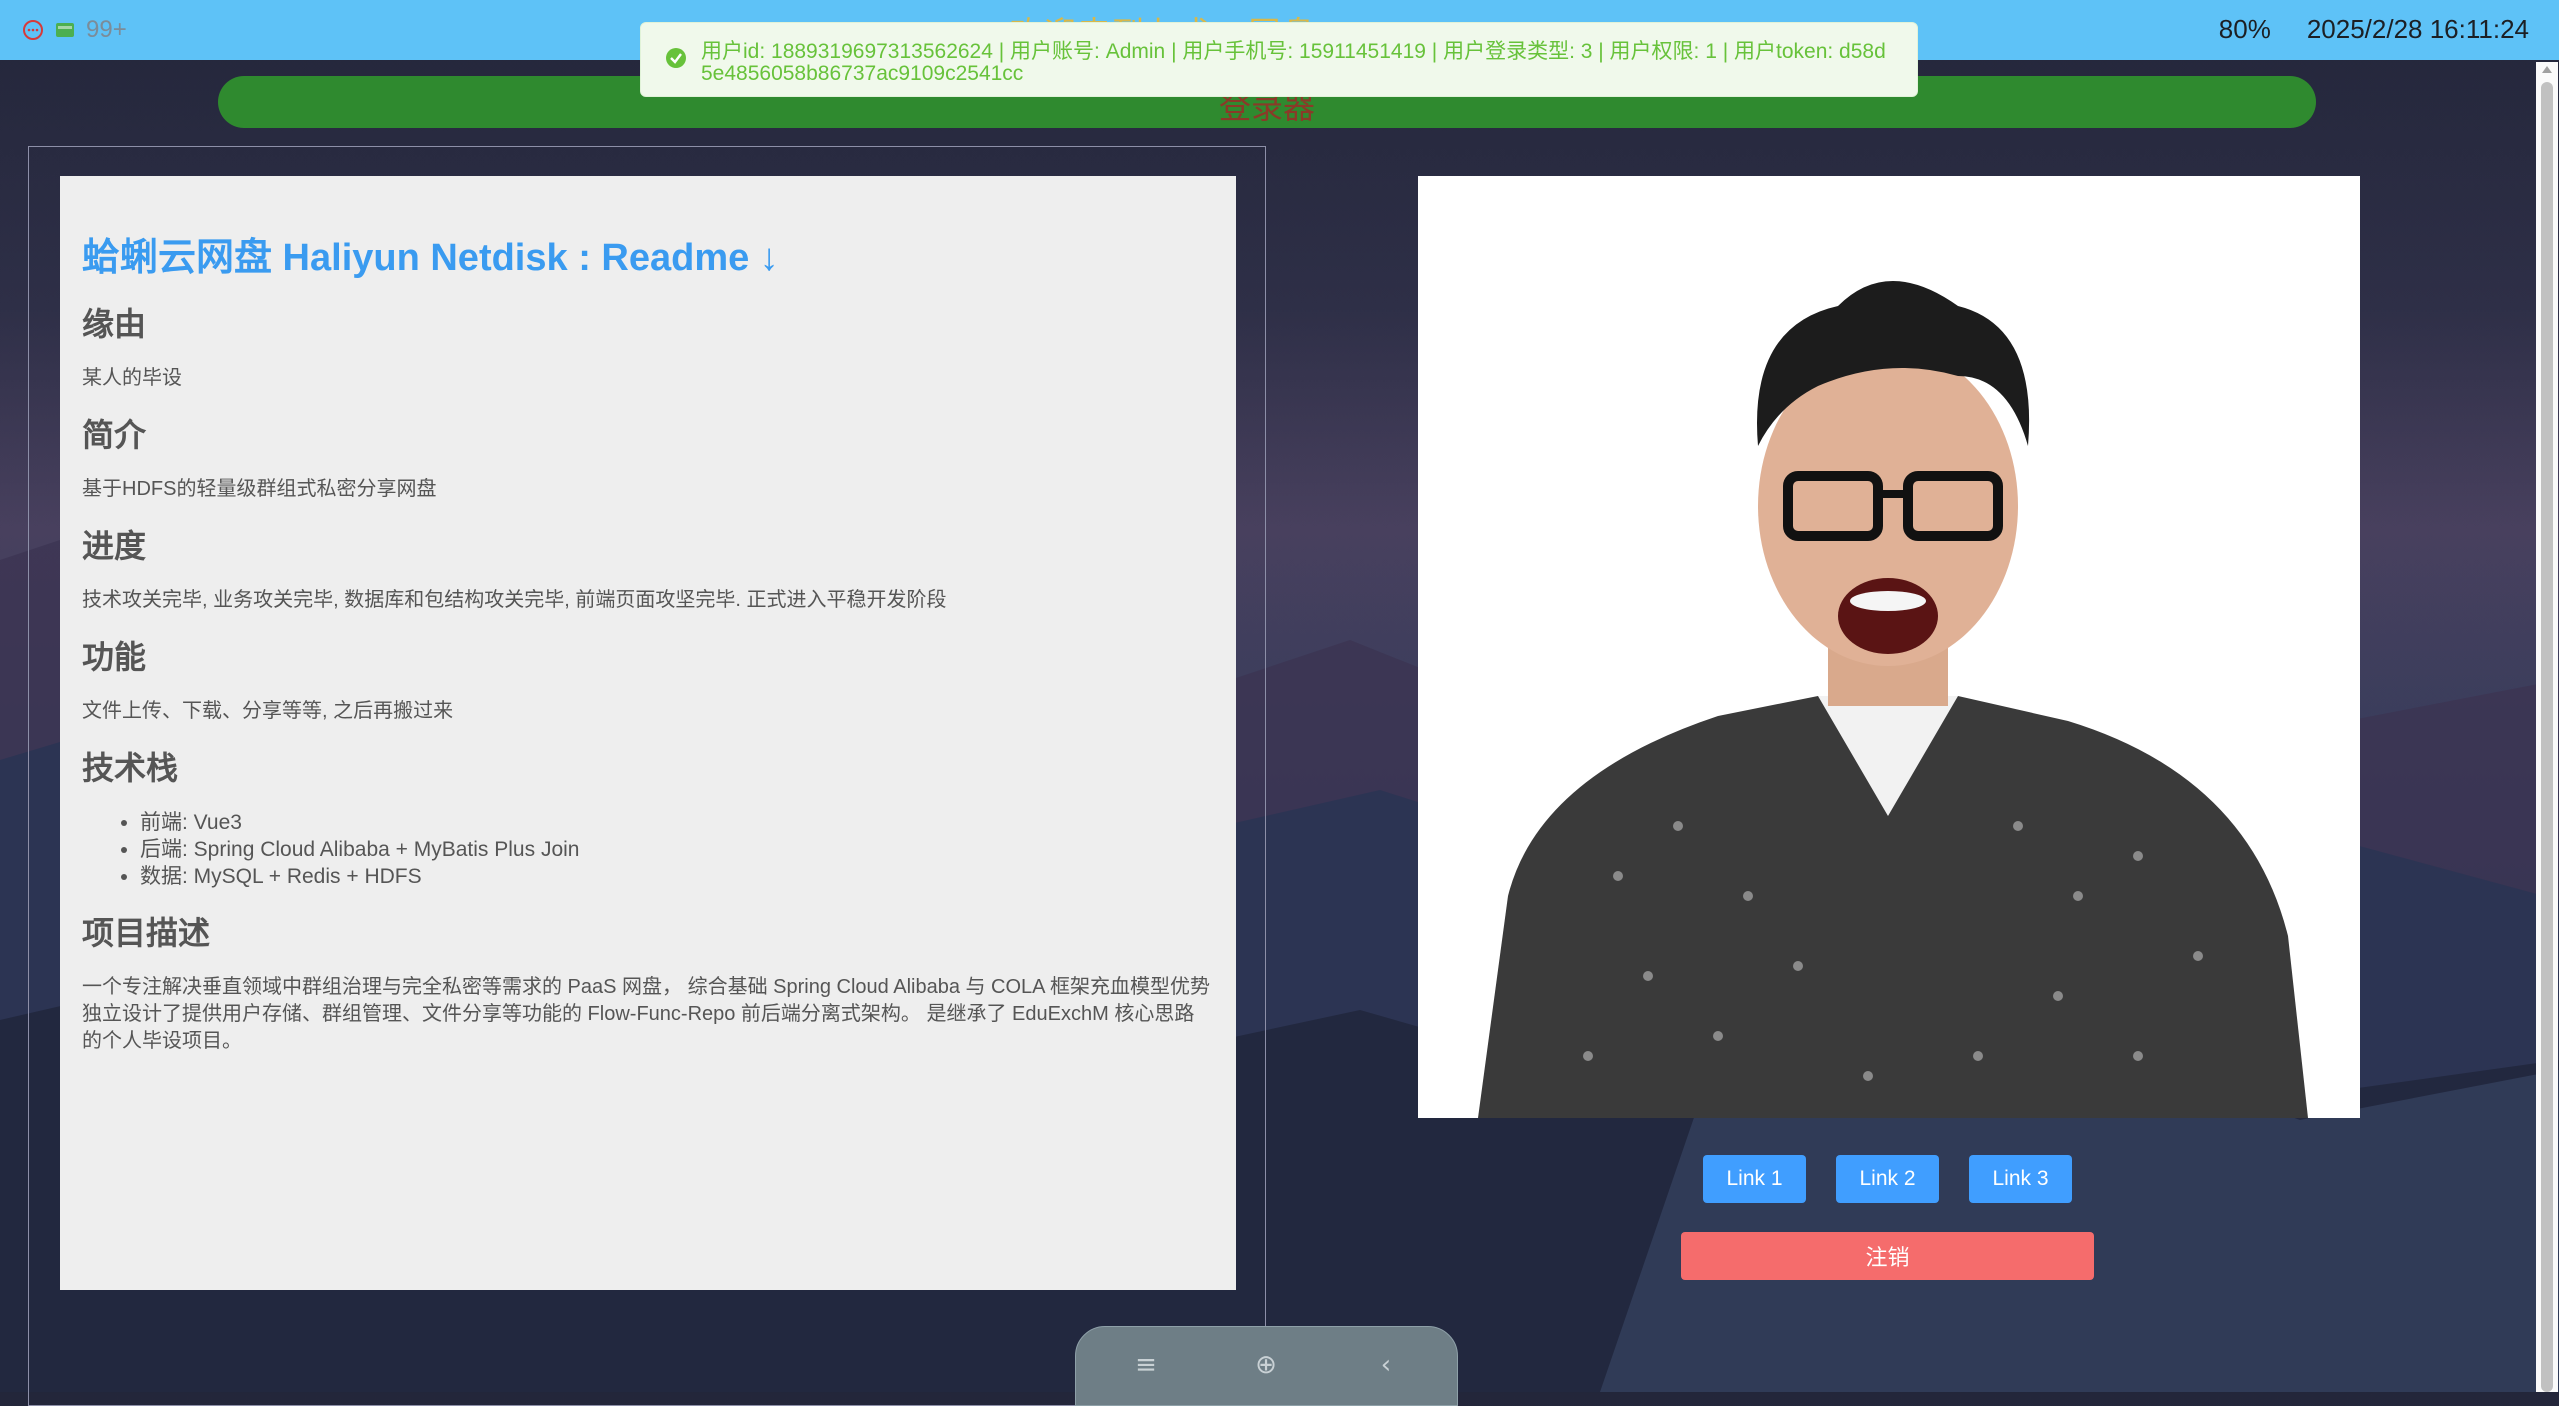 Image resolution: width=2559 pixels, height=1406 pixels. What do you see at coordinates (2547, 69) in the screenshot?
I see `scroll-up-icon` at bounding box center [2547, 69].